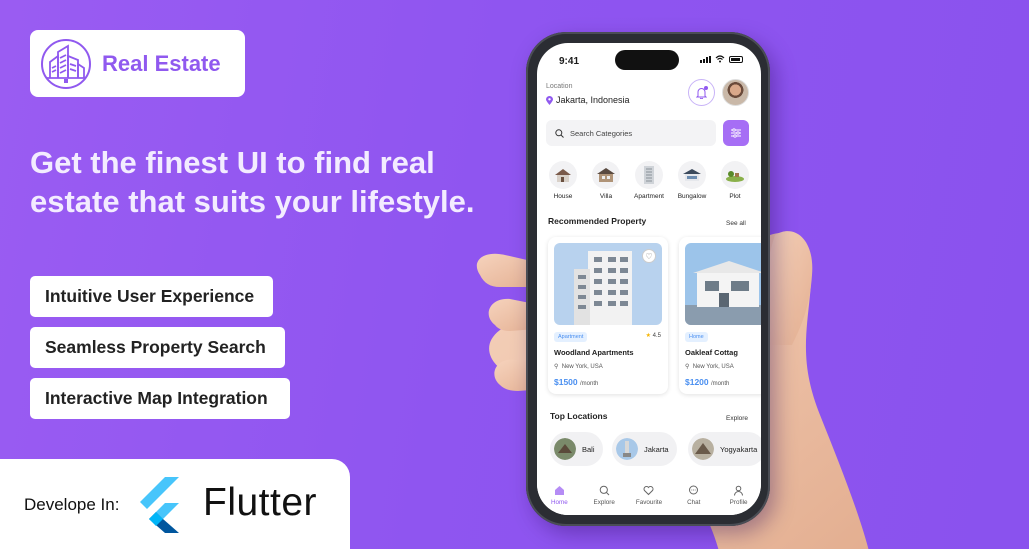  What do you see at coordinates (66, 63) in the screenshot?
I see `building-logo-icon` at bounding box center [66, 63].